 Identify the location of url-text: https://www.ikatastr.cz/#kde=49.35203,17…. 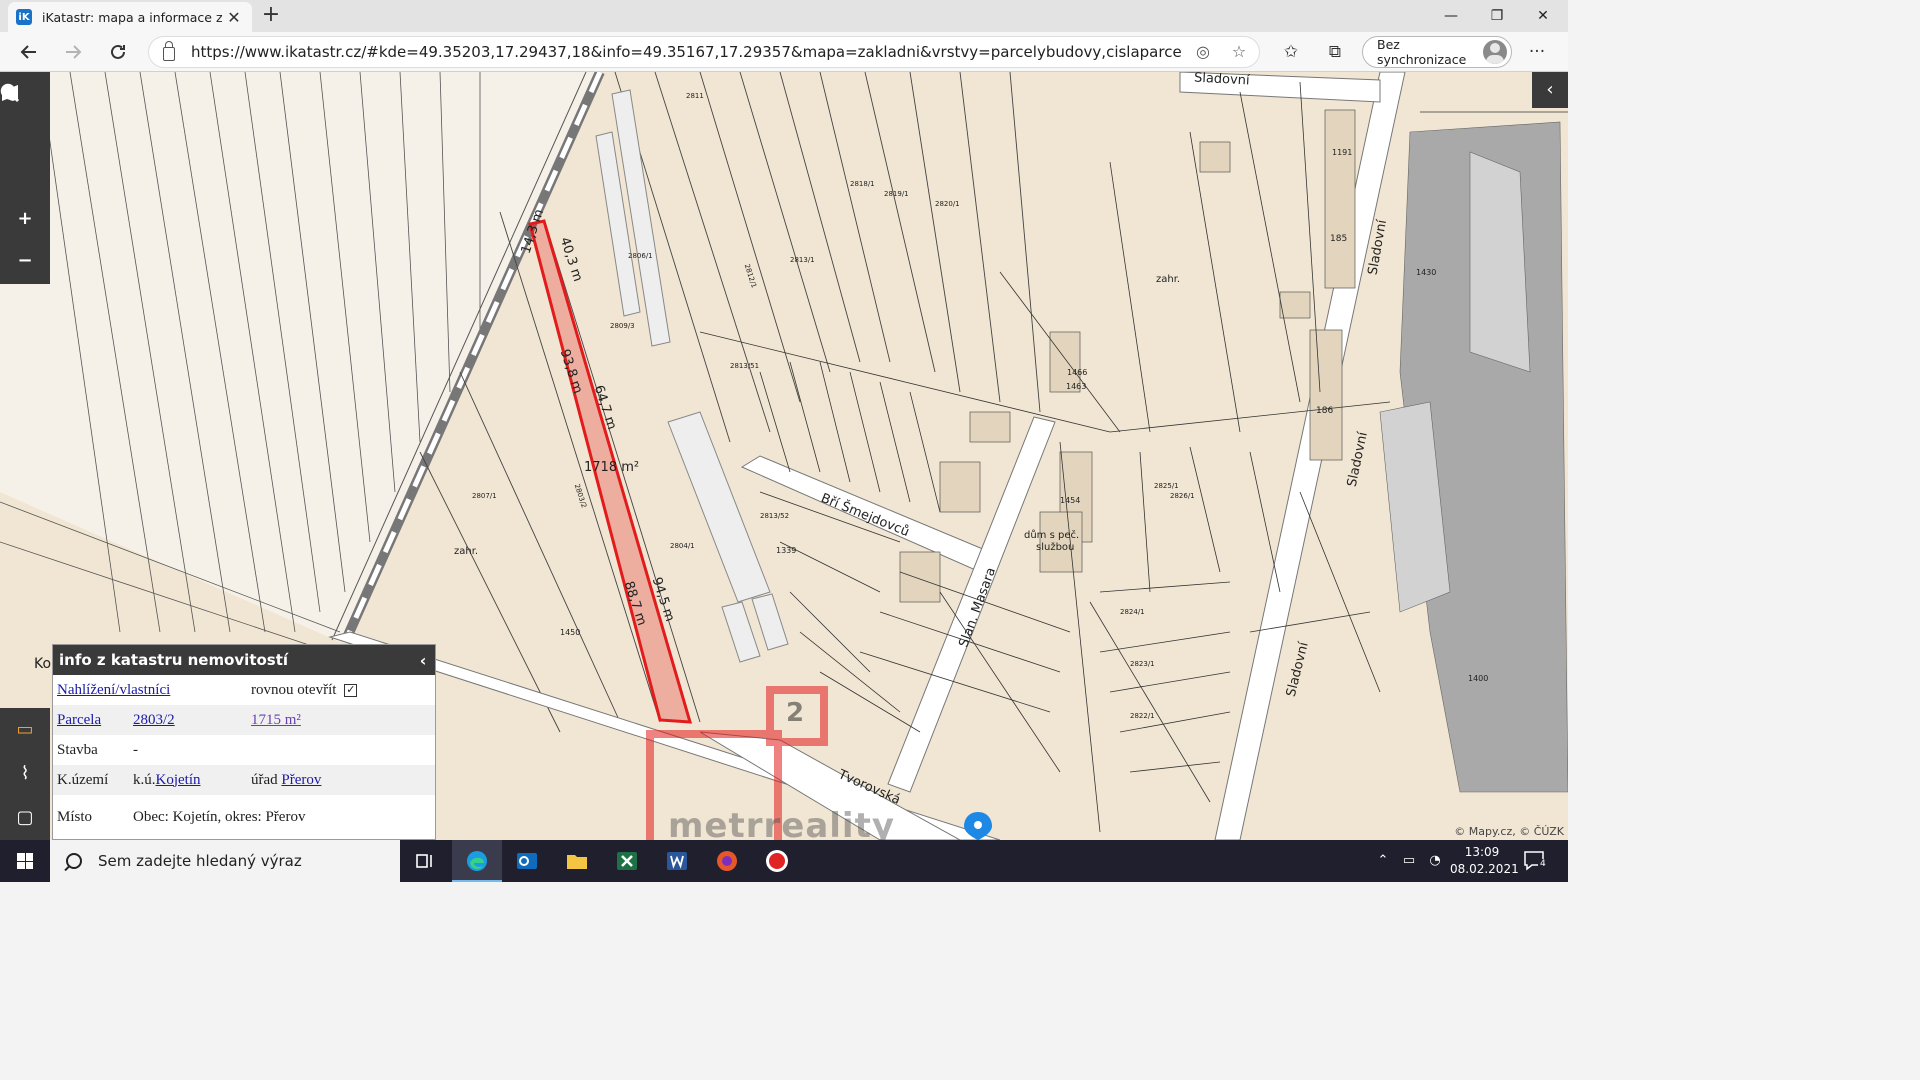
(686, 52).